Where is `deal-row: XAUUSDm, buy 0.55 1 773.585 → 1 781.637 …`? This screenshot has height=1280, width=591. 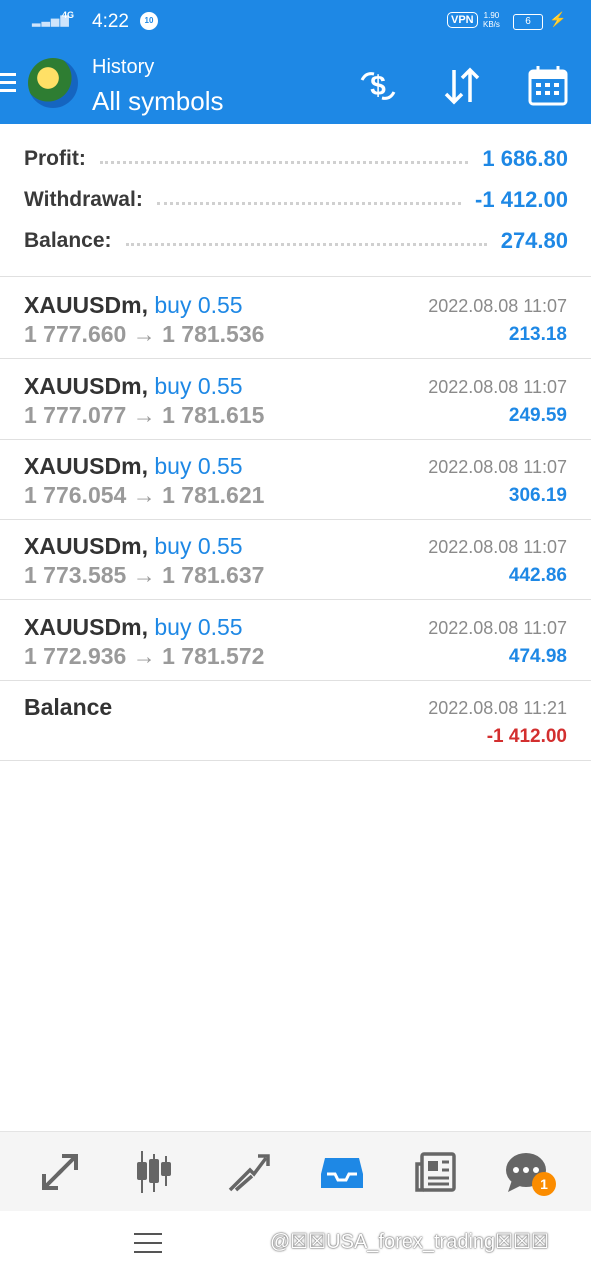
deal-row: XAUUSDm, buy 0.55 1 773.585 → 1 781.637 … is located at coordinates (295, 559).